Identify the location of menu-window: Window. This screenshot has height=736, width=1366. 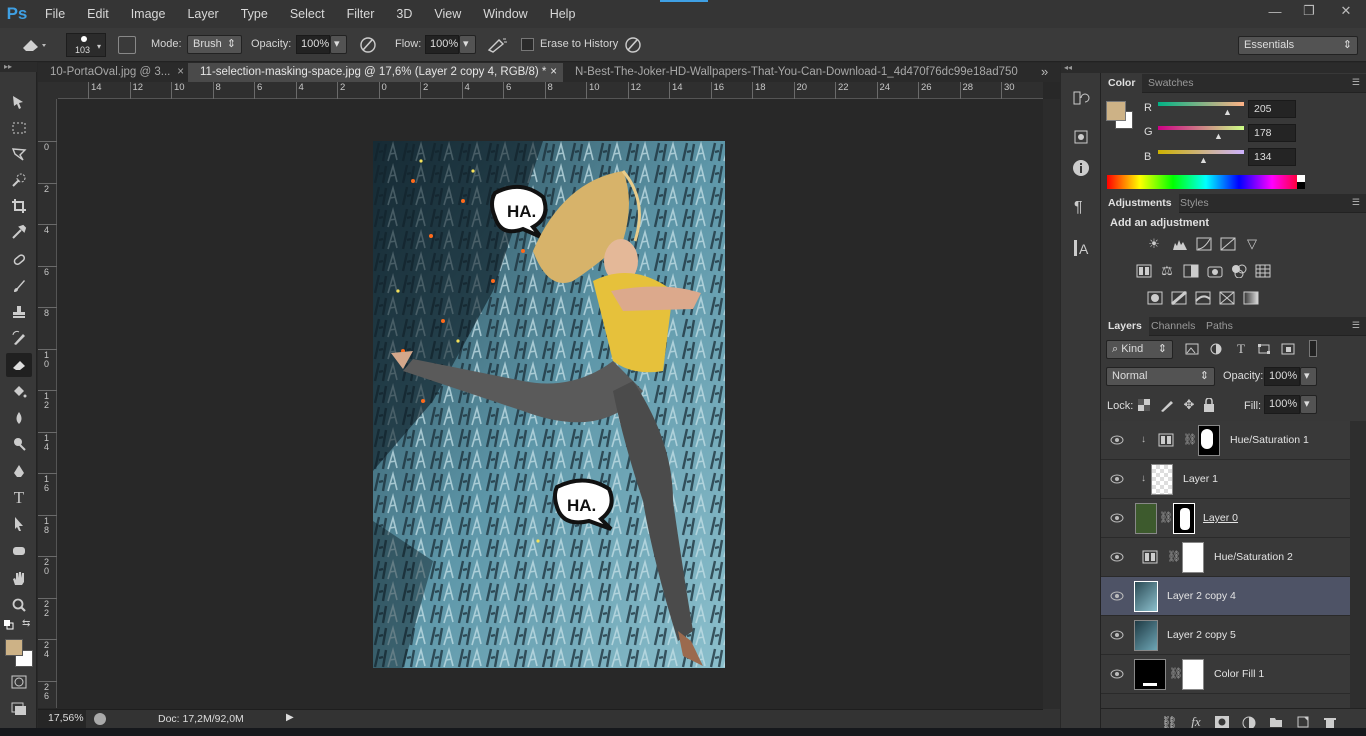
(505, 14).